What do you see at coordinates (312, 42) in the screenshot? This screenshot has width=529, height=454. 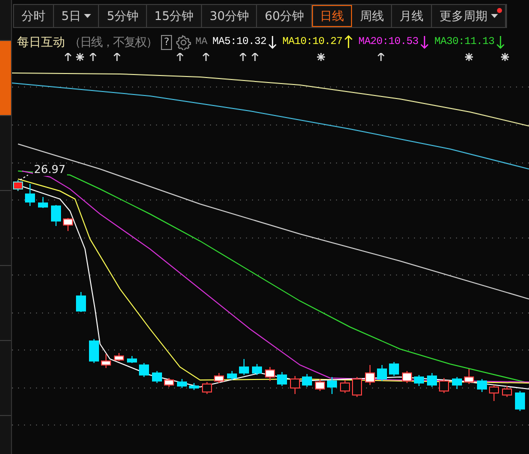 I see `moving-average-value: MA10:10.27` at bounding box center [312, 42].